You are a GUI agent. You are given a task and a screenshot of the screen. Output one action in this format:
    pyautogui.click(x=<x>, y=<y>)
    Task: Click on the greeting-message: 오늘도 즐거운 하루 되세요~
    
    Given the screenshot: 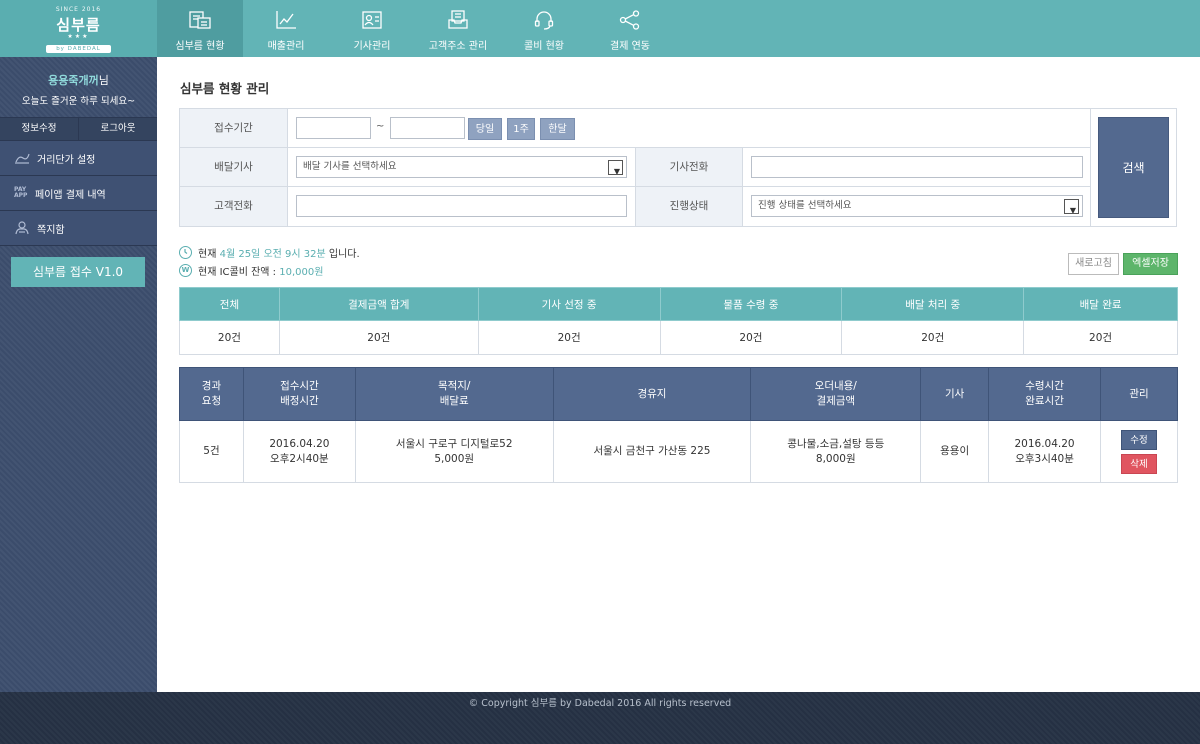 What is the action you would take?
    pyautogui.click(x=78, y=101)
    